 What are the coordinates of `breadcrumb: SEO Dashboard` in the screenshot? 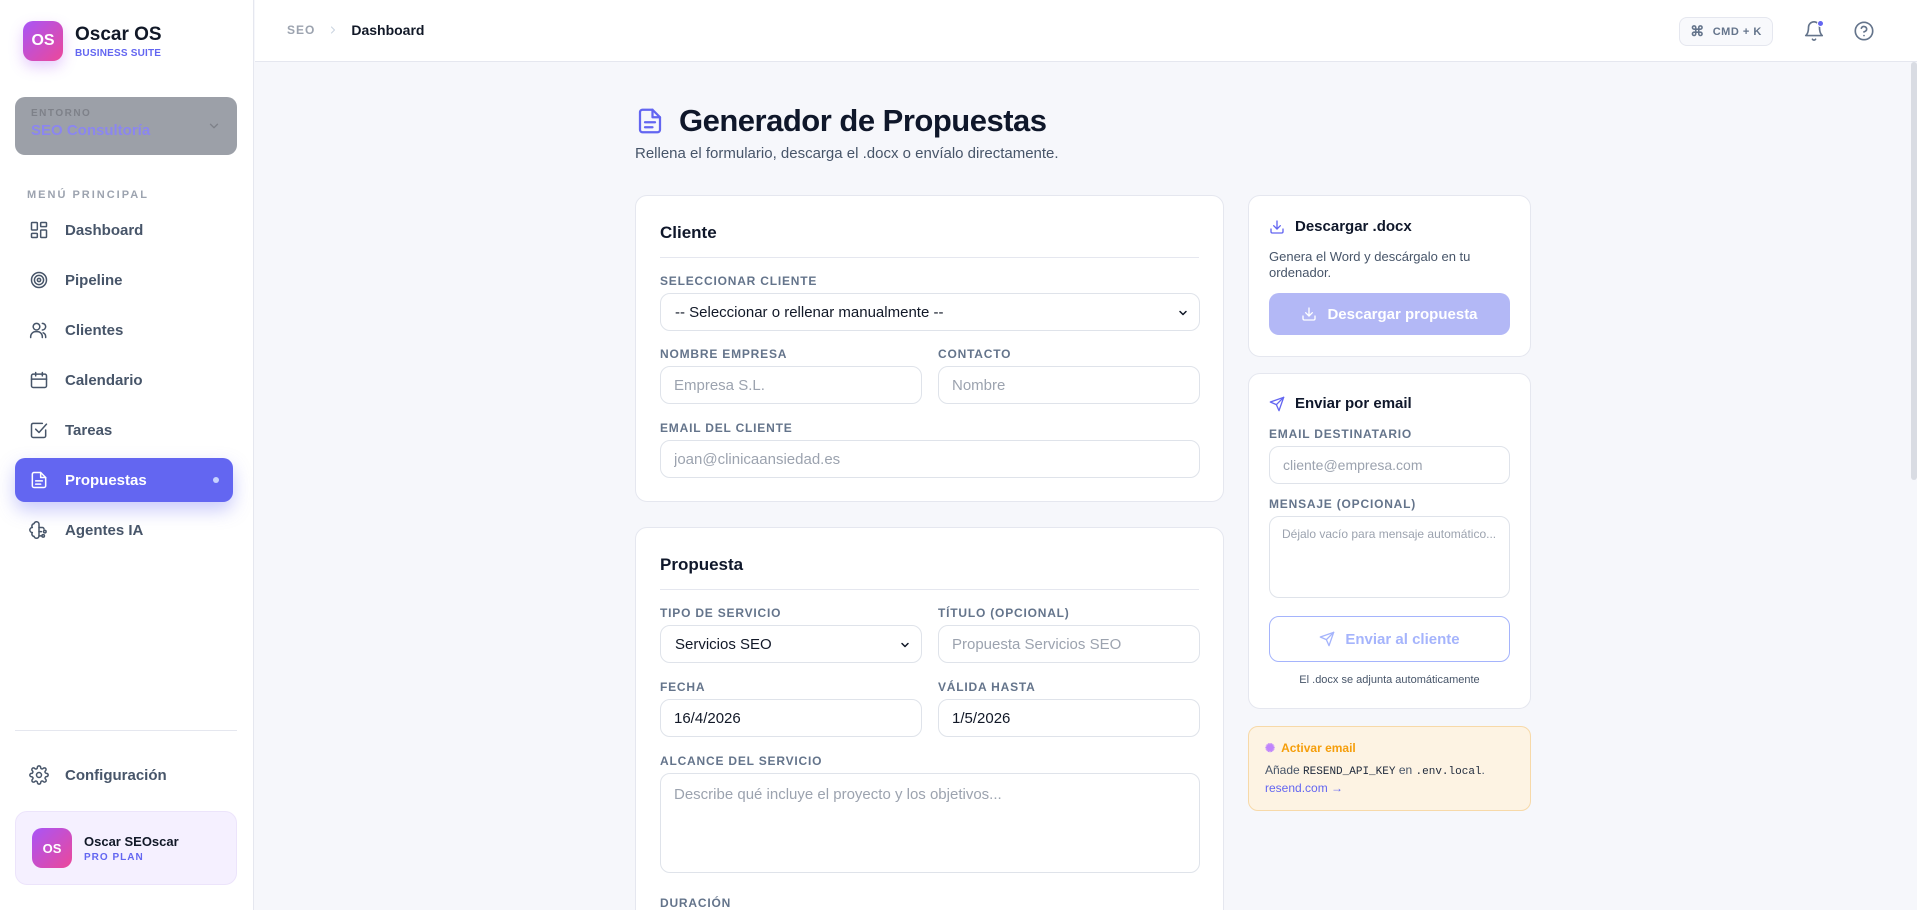 It's located at (355, 30).